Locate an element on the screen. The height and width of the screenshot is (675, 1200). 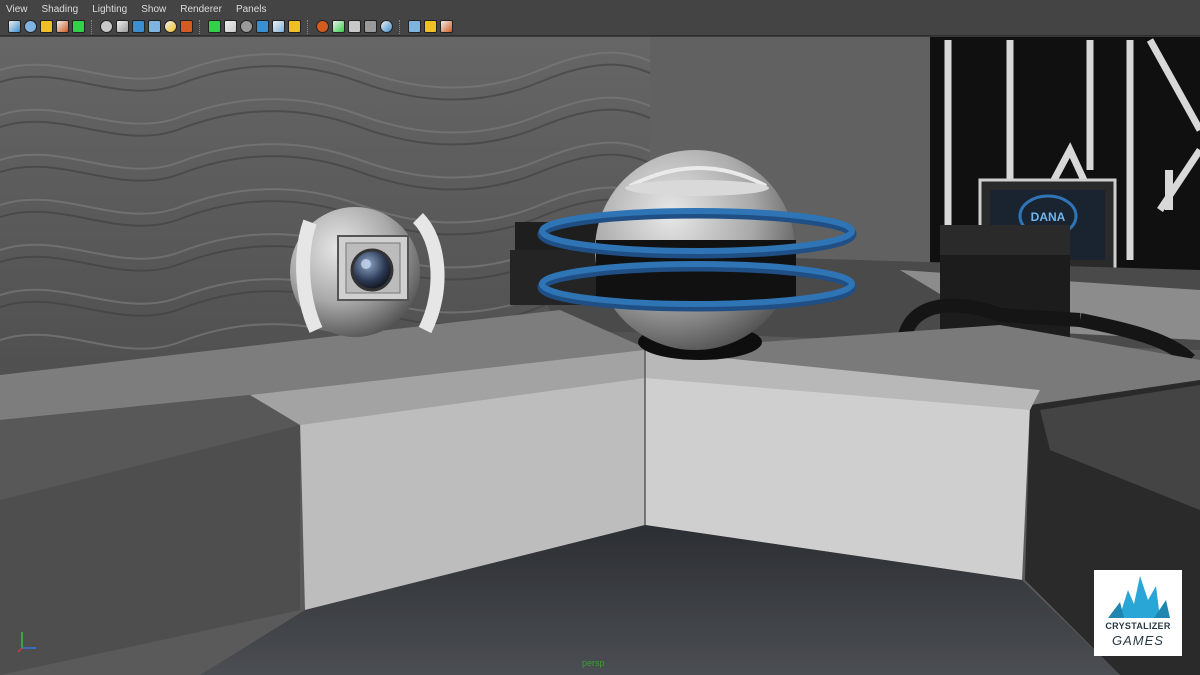
bookmarks-icon is located at coordinates (46, 26).